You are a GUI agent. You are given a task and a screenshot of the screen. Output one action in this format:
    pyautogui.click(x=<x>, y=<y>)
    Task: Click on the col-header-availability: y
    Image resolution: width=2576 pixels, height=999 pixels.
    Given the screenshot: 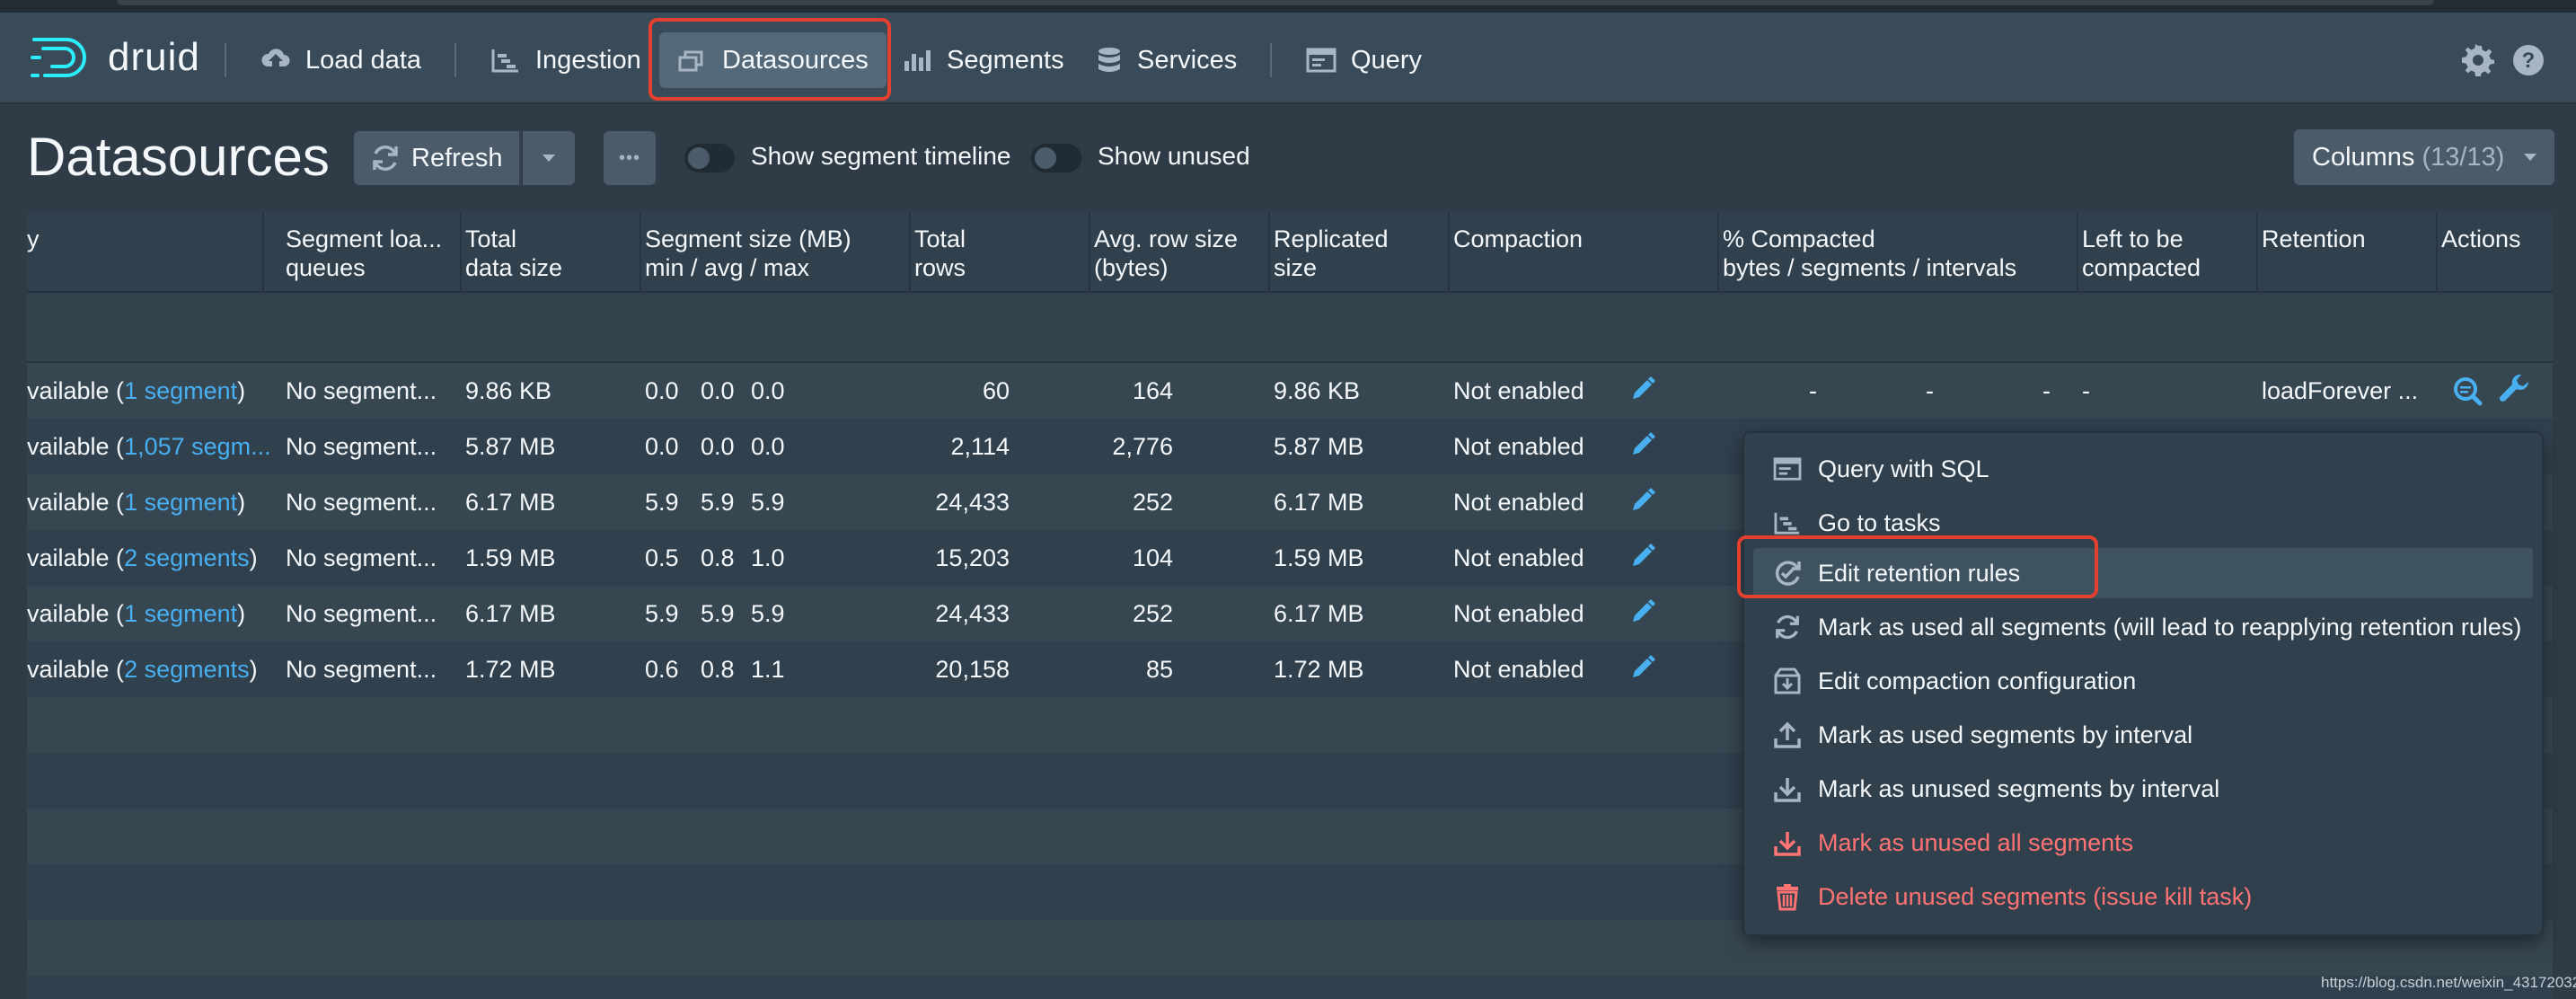 What is the action you would take?
    pyautogui.click(x=33, y=239)
    